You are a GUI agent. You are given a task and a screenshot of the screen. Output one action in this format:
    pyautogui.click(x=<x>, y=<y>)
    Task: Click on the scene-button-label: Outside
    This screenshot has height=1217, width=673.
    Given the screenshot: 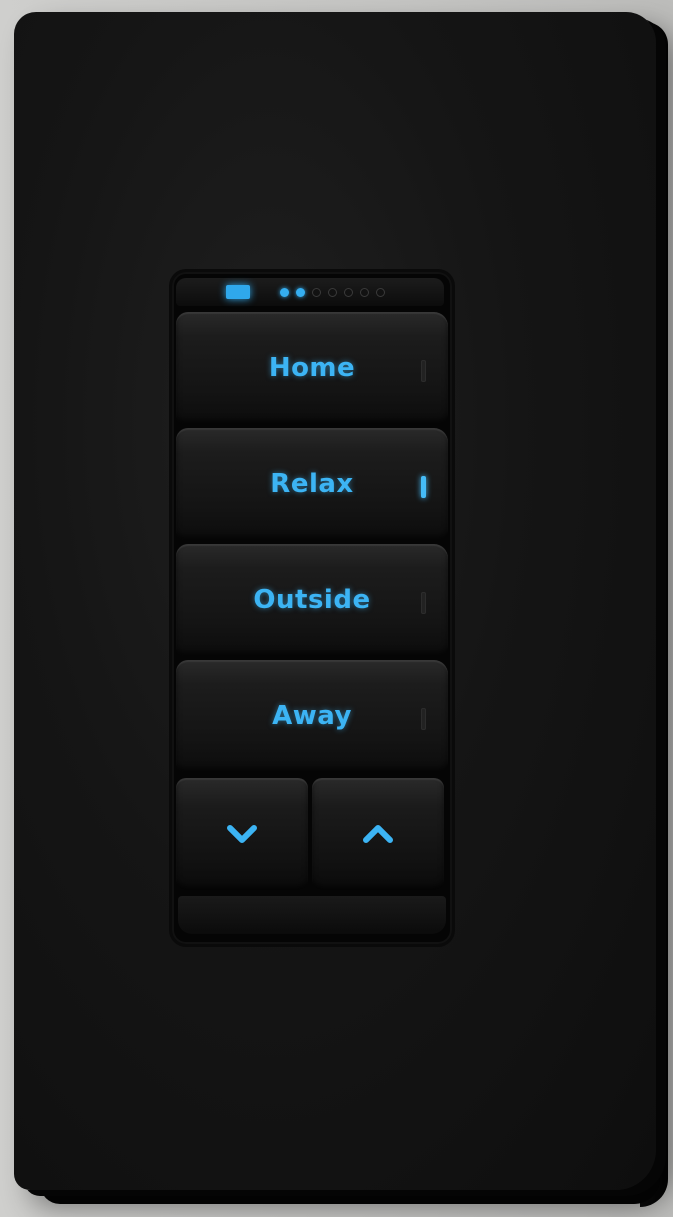 What is the action you would take?
    pyautogui.click(x=312, y=600)
    